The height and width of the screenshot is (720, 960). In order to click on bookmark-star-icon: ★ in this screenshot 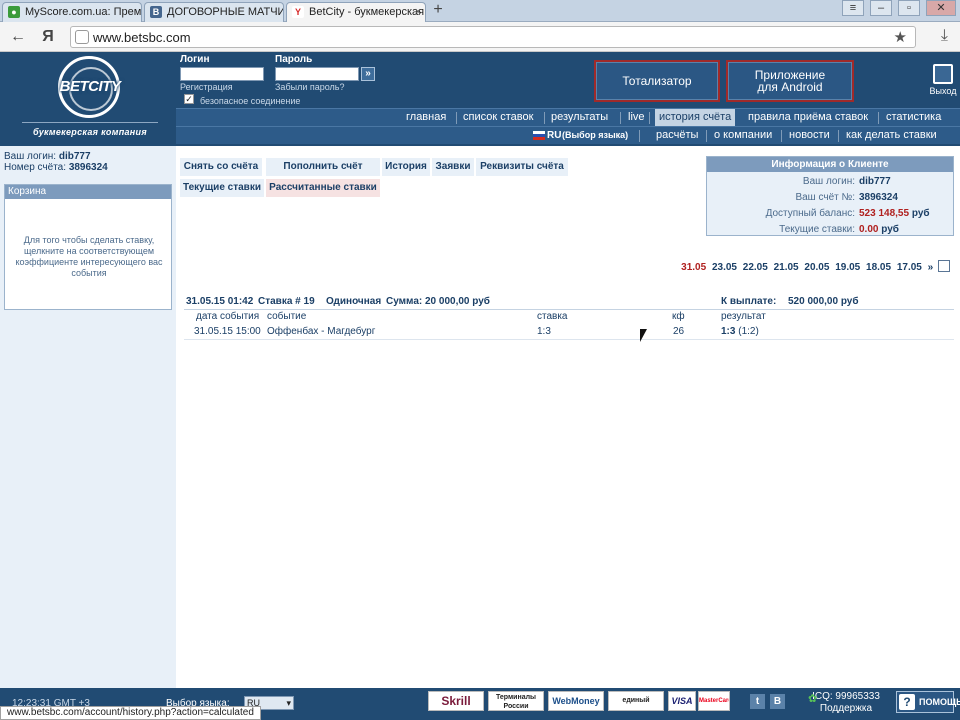, I will do `click(900, 37)`.